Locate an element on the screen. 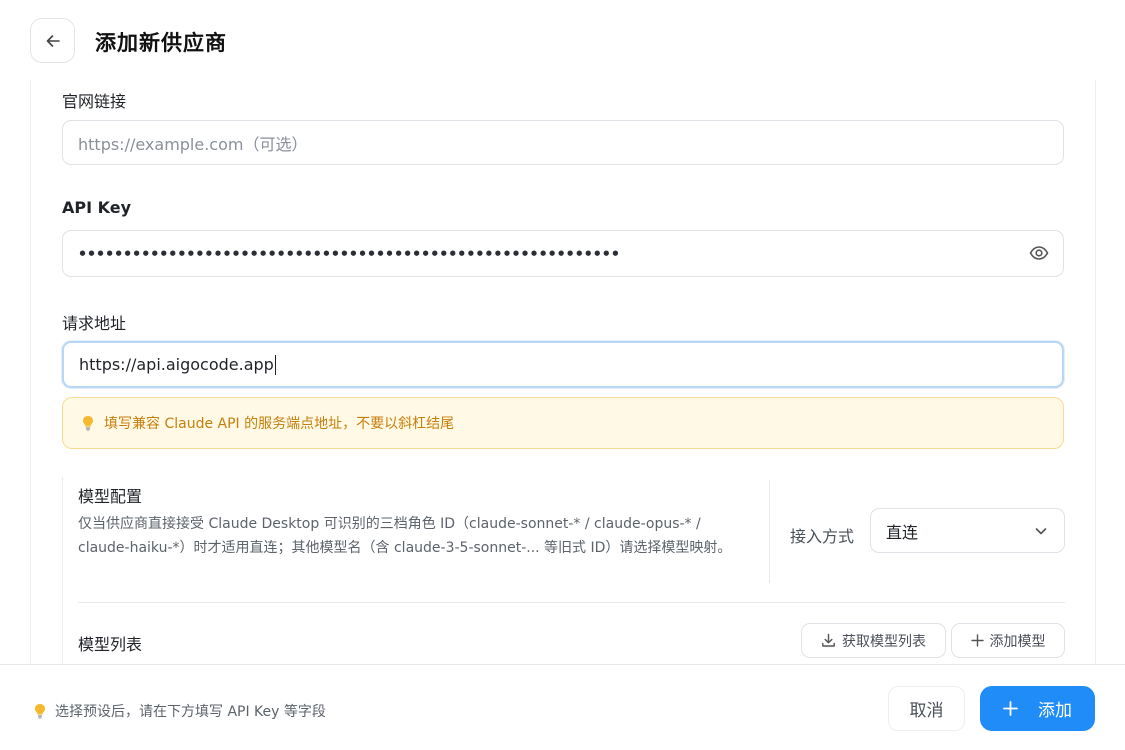 The height and width of the screenshot is (750, 1125). add-provider-button: 添加 is located at coordinates (1037, 708).